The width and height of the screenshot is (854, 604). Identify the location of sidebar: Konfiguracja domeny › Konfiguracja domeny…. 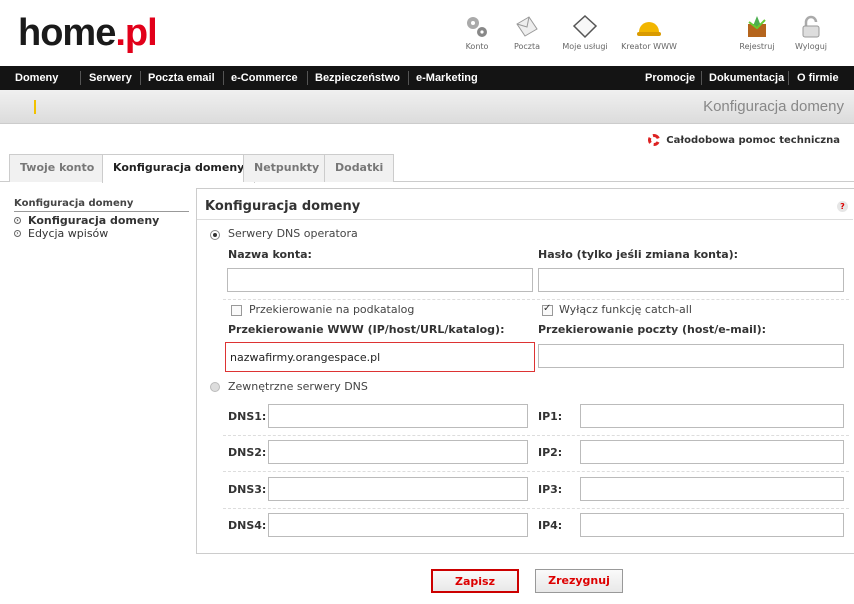
(101, 219).